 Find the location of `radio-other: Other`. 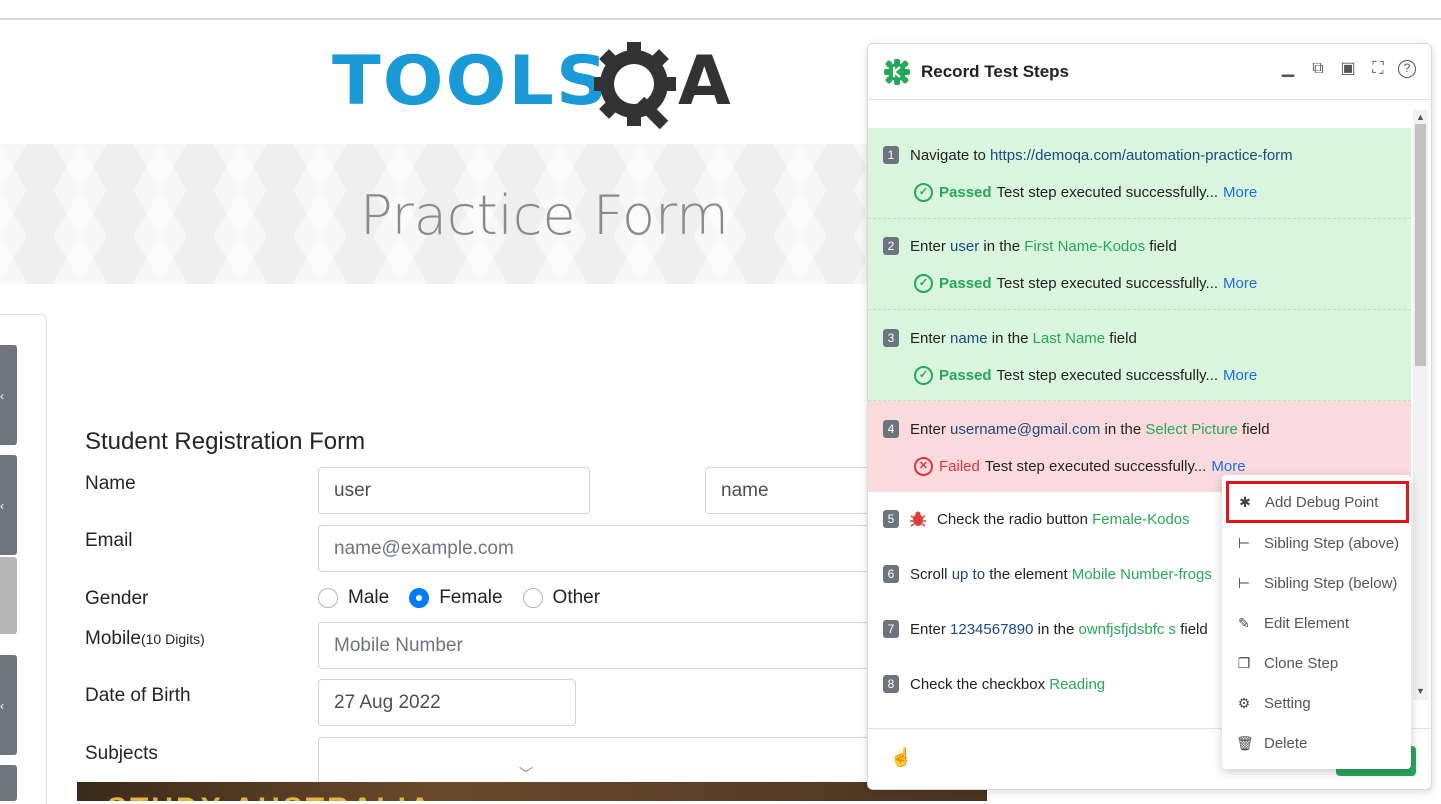

radio-other: Other is located at coordinates (561, 598).